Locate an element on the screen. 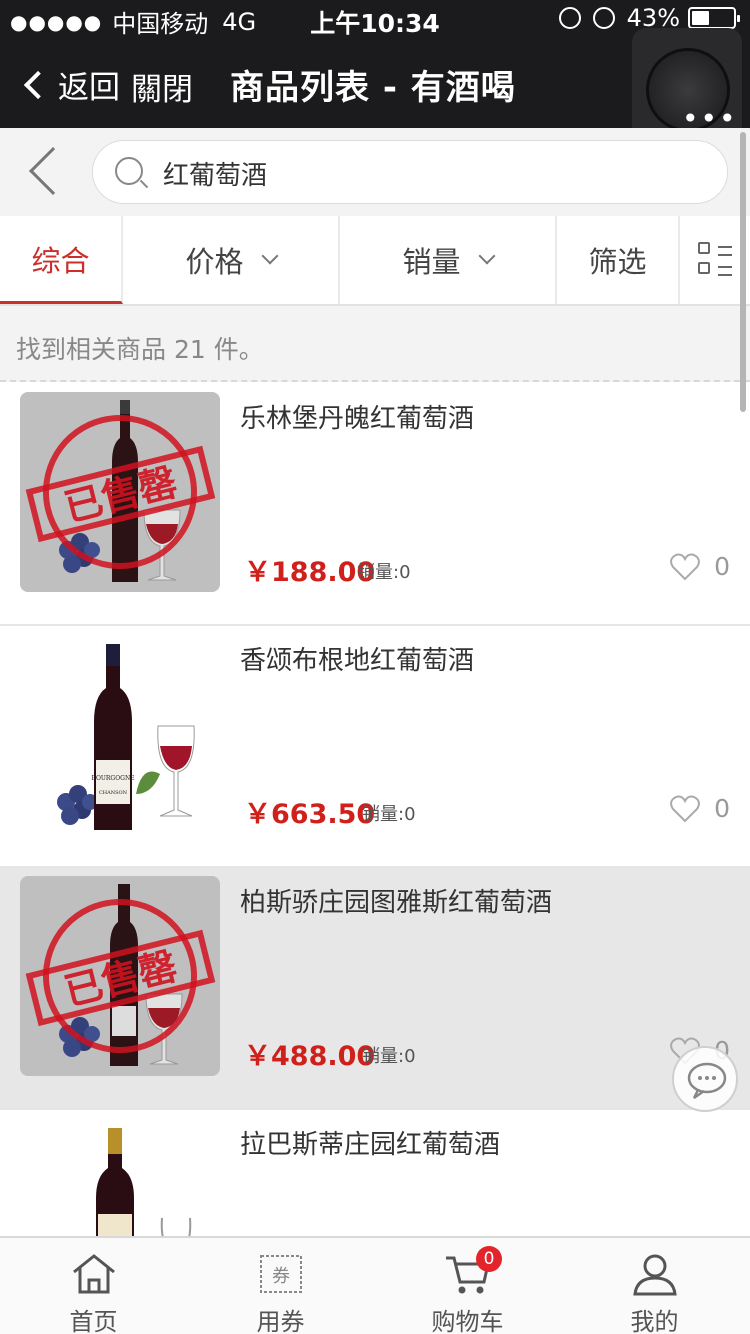 The image size is (750, 1334). coupon-icon: 券 is located at coordinates (281, 1274).